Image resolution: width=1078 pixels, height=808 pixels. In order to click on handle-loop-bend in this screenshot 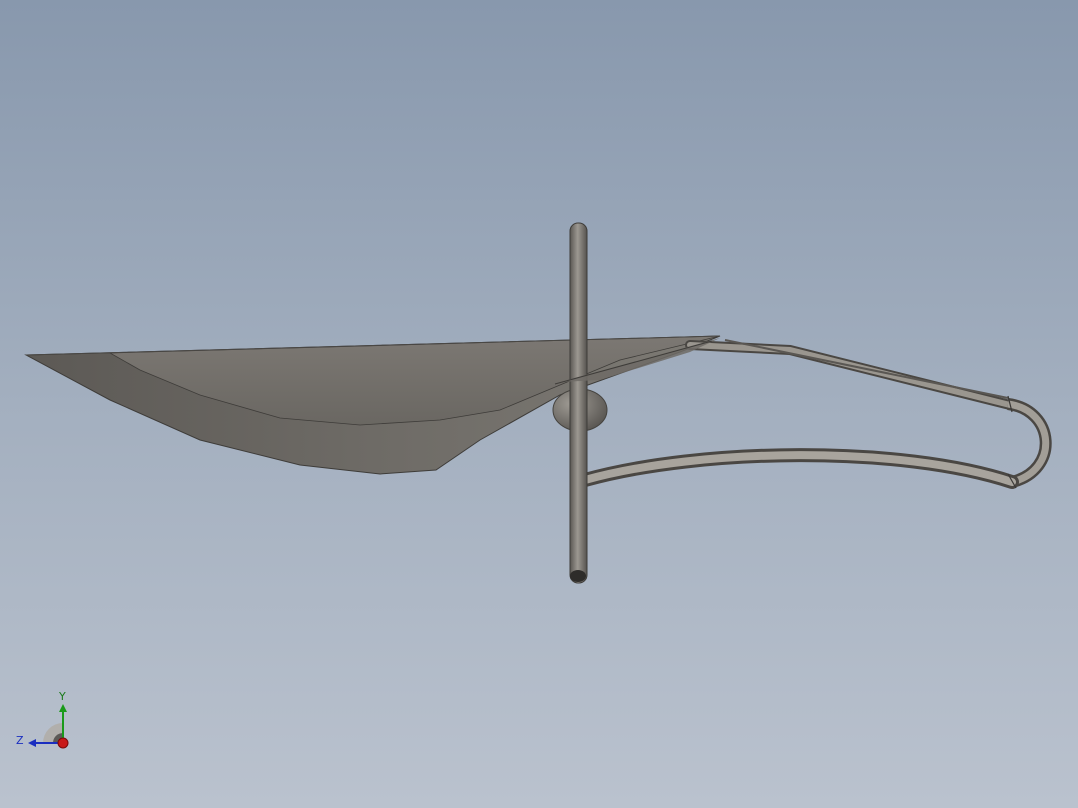, I will do `click(1029, 443)`.